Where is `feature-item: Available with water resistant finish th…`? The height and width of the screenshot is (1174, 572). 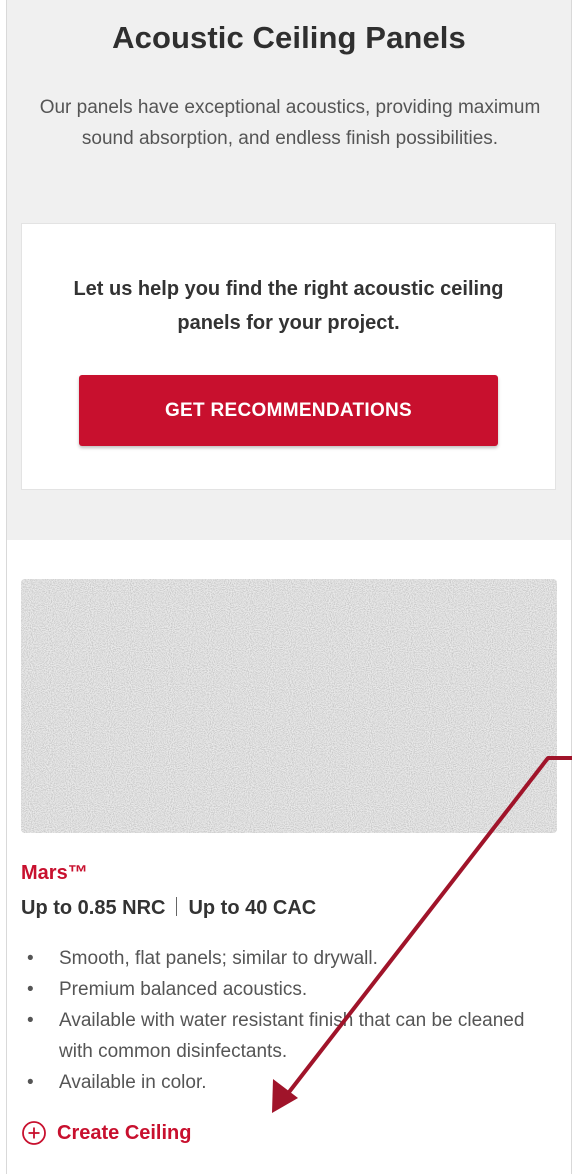 feature-item: Available with water resistant finish th… is located at coordinates (289, 1036).